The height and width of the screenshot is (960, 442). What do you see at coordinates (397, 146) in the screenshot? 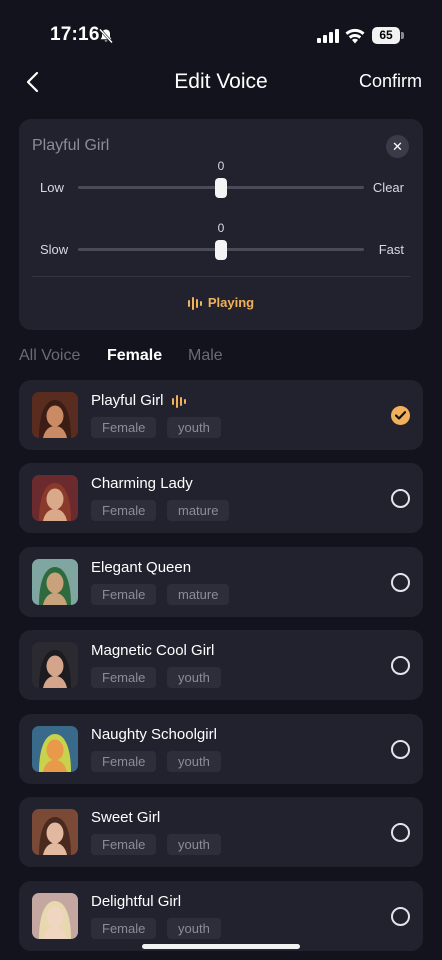
I see `close-icon: ✕` at bounding box center [397, 146].